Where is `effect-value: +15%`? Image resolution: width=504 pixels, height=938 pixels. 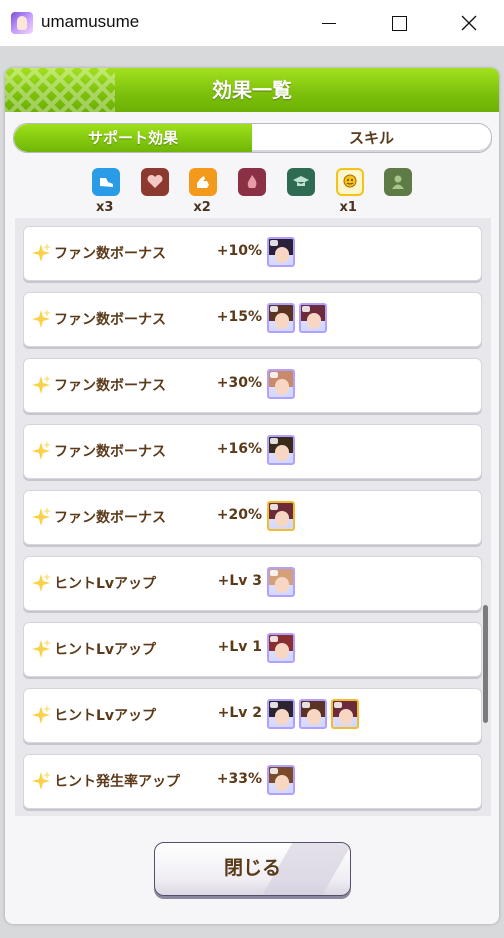
effect-value: +15% is located at coordinates (239, 317).